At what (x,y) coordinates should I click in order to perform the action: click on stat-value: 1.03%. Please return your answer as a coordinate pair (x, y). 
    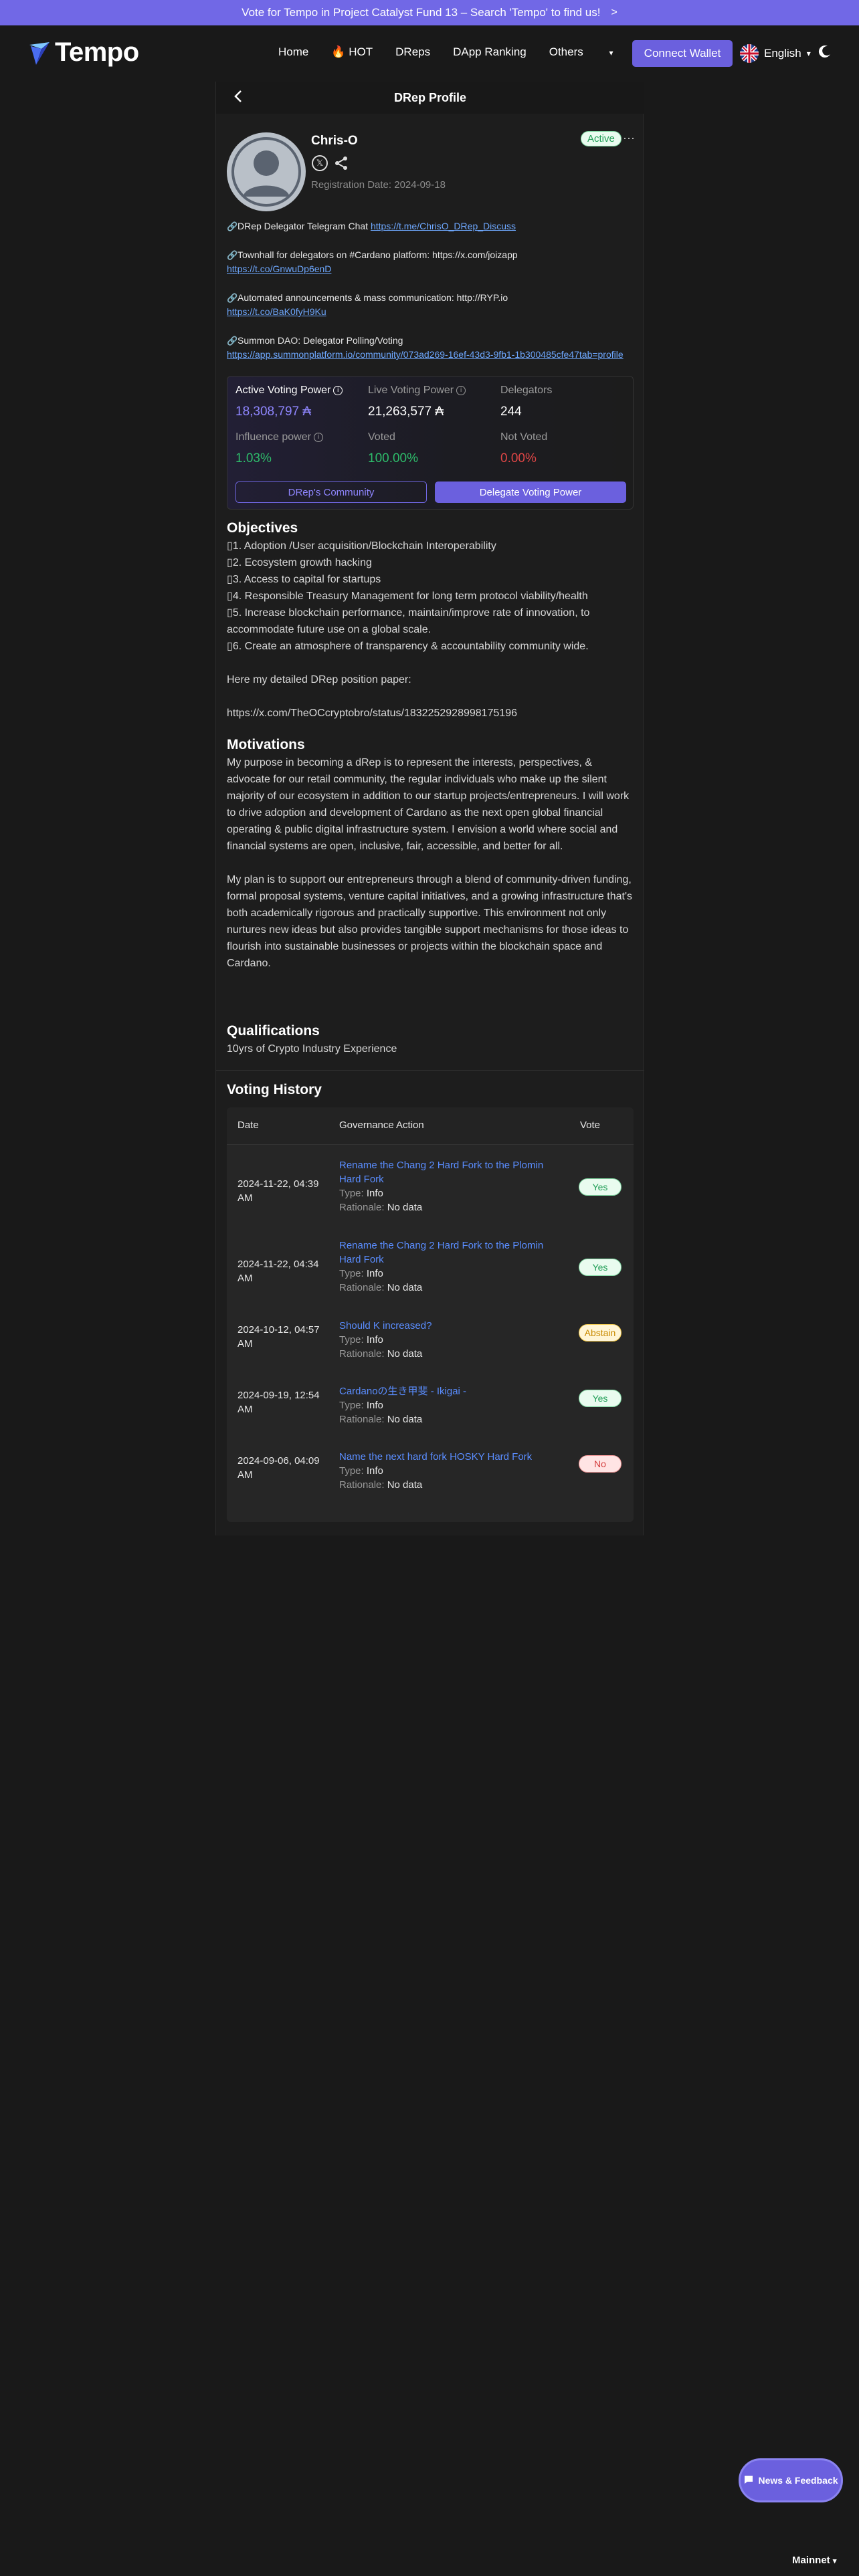
    Looking at the image, I should click on (253, 458).